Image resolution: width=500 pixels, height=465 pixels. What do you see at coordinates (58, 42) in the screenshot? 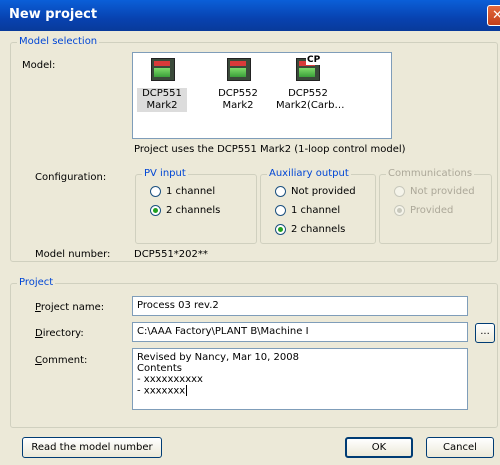
I see `model-selection-legend: Model selection` at bounding box center [58, 42].